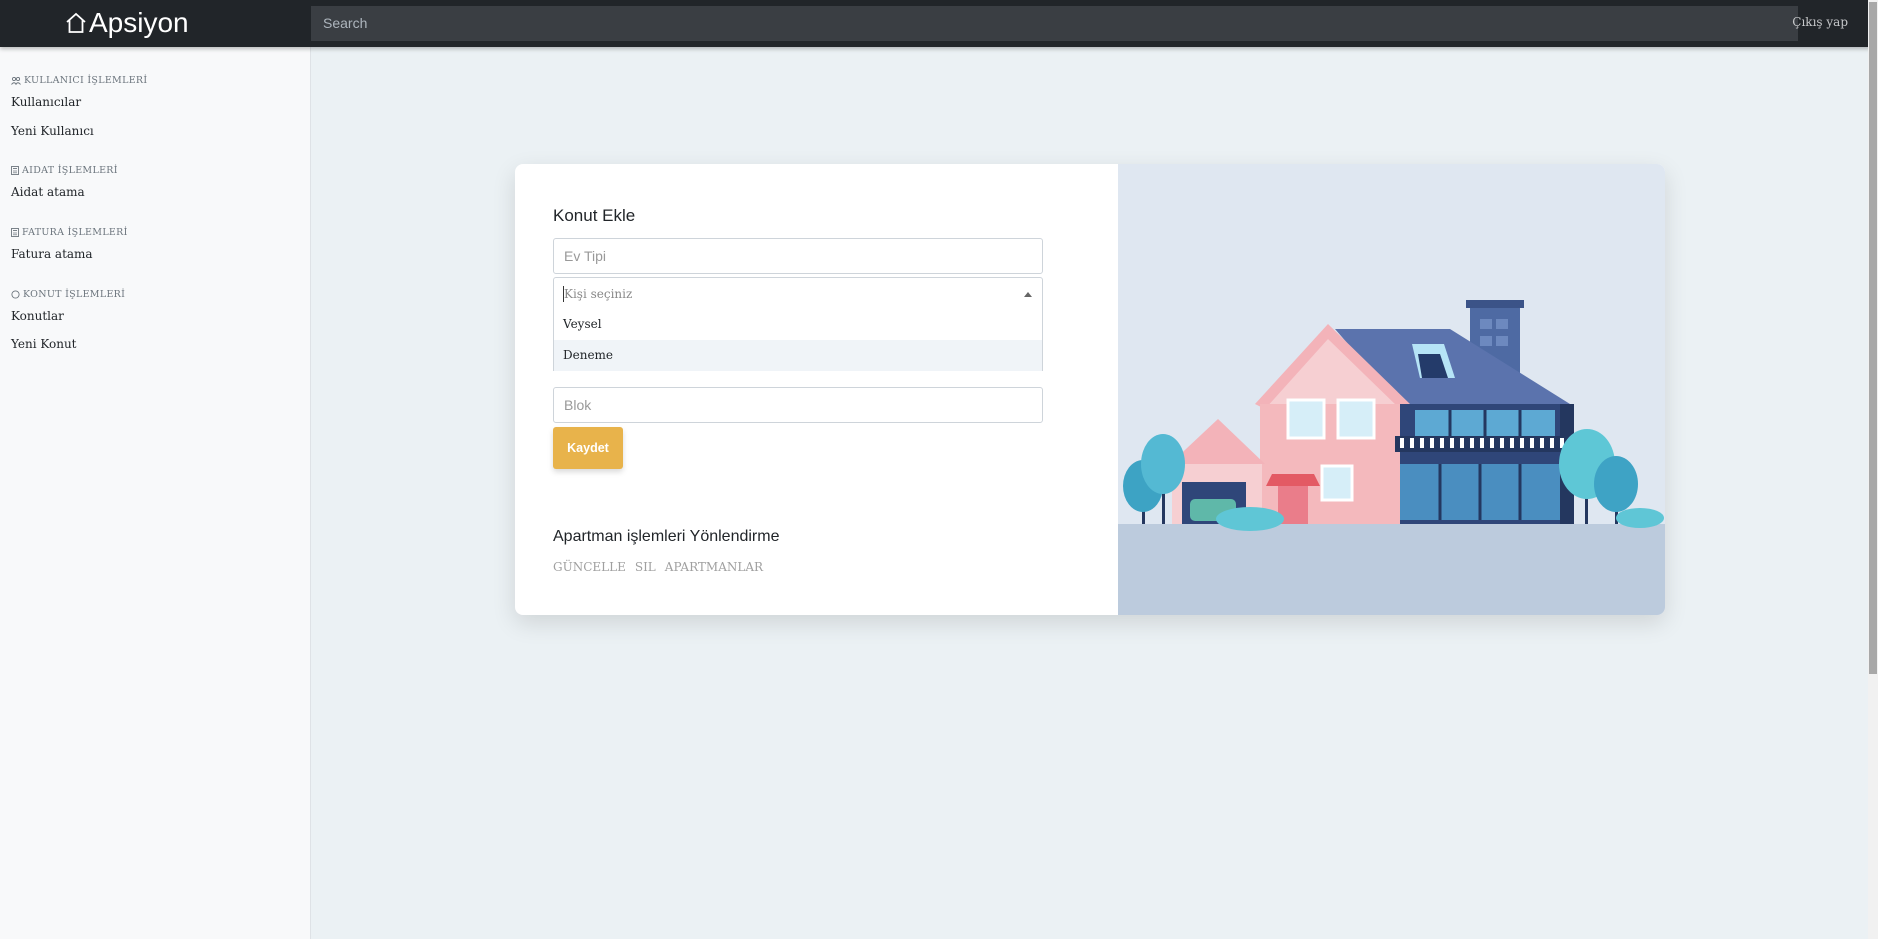  Describe the element at coordinates (37, 316) in the screenshot. I see `sidebar-item-housing: Konutlar` at that location.